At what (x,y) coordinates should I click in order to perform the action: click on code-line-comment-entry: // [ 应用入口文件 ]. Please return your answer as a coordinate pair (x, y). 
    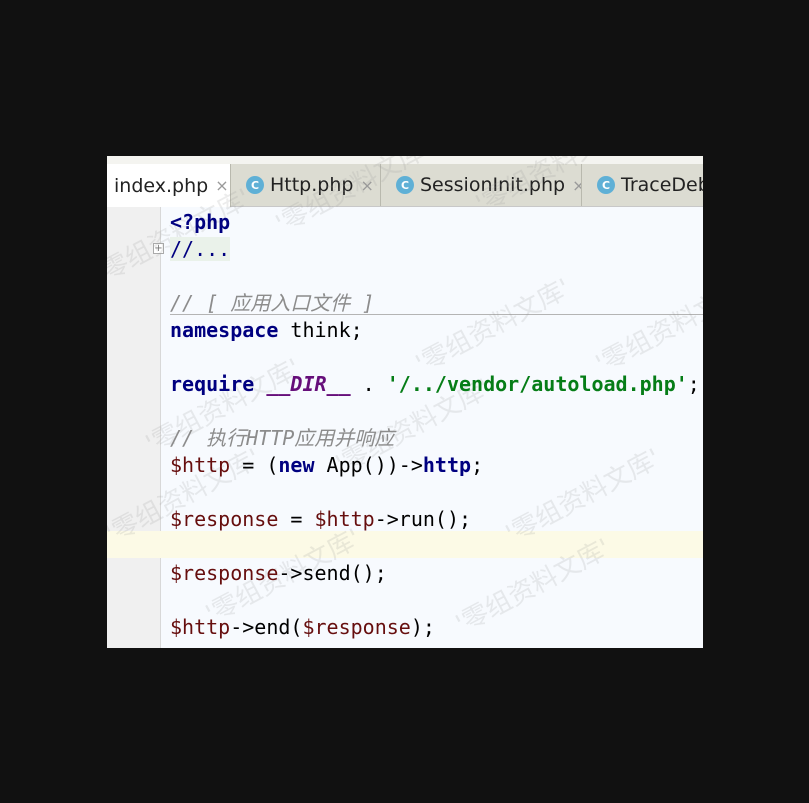
    Looking at the image, I should click on (272, 303).